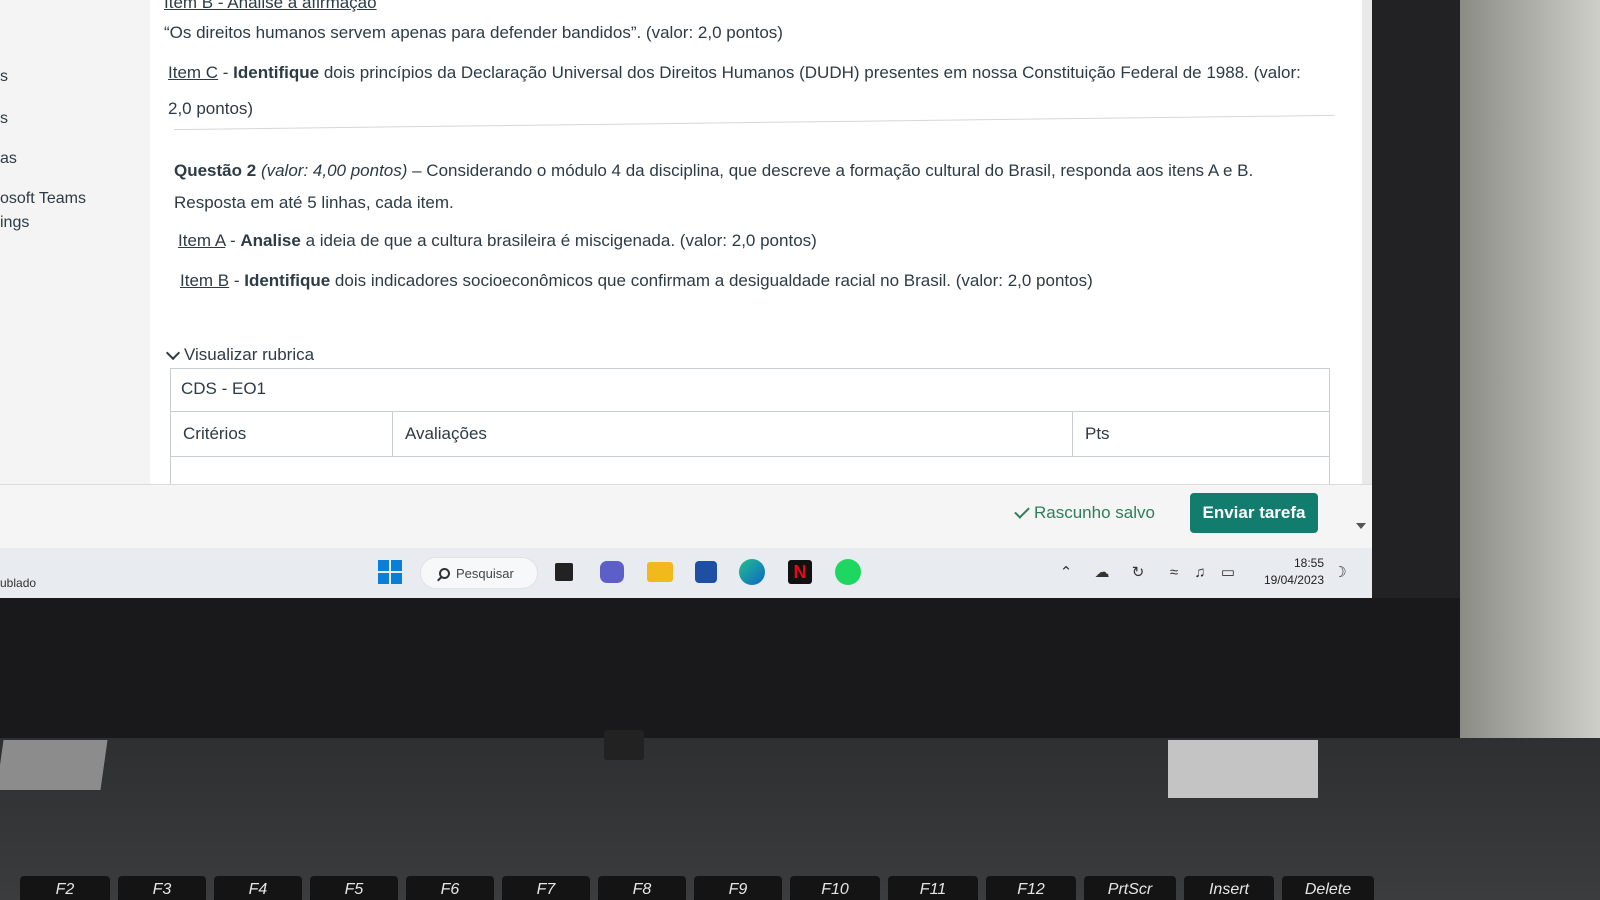  What do you see at coordinates (270, 6) in the screenshot?
I see `item-b-fragment: Item B - Analise a afirmação` at bounding box center [270, 6].